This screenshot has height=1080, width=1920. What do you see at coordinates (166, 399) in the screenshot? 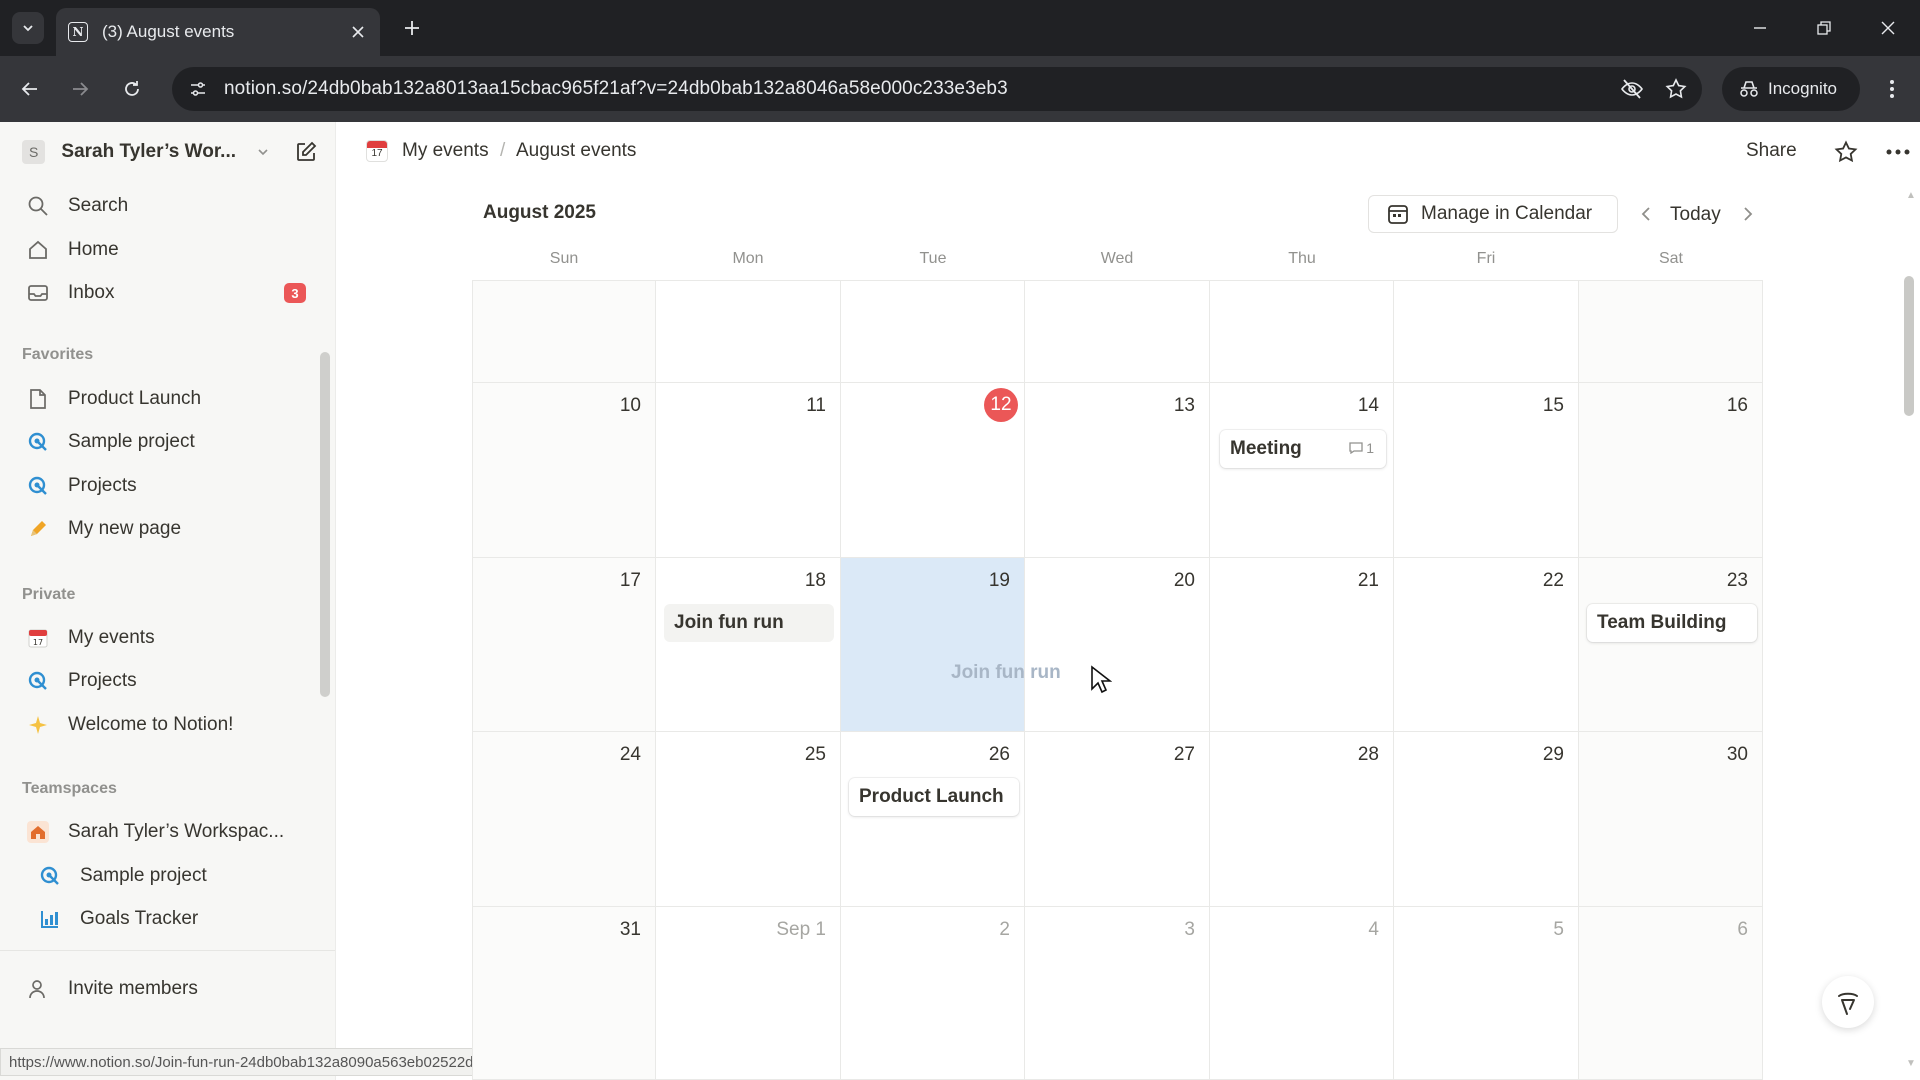
I see `sidebar-item-product-launch: Product Launch` at bounding box center [166, 399].